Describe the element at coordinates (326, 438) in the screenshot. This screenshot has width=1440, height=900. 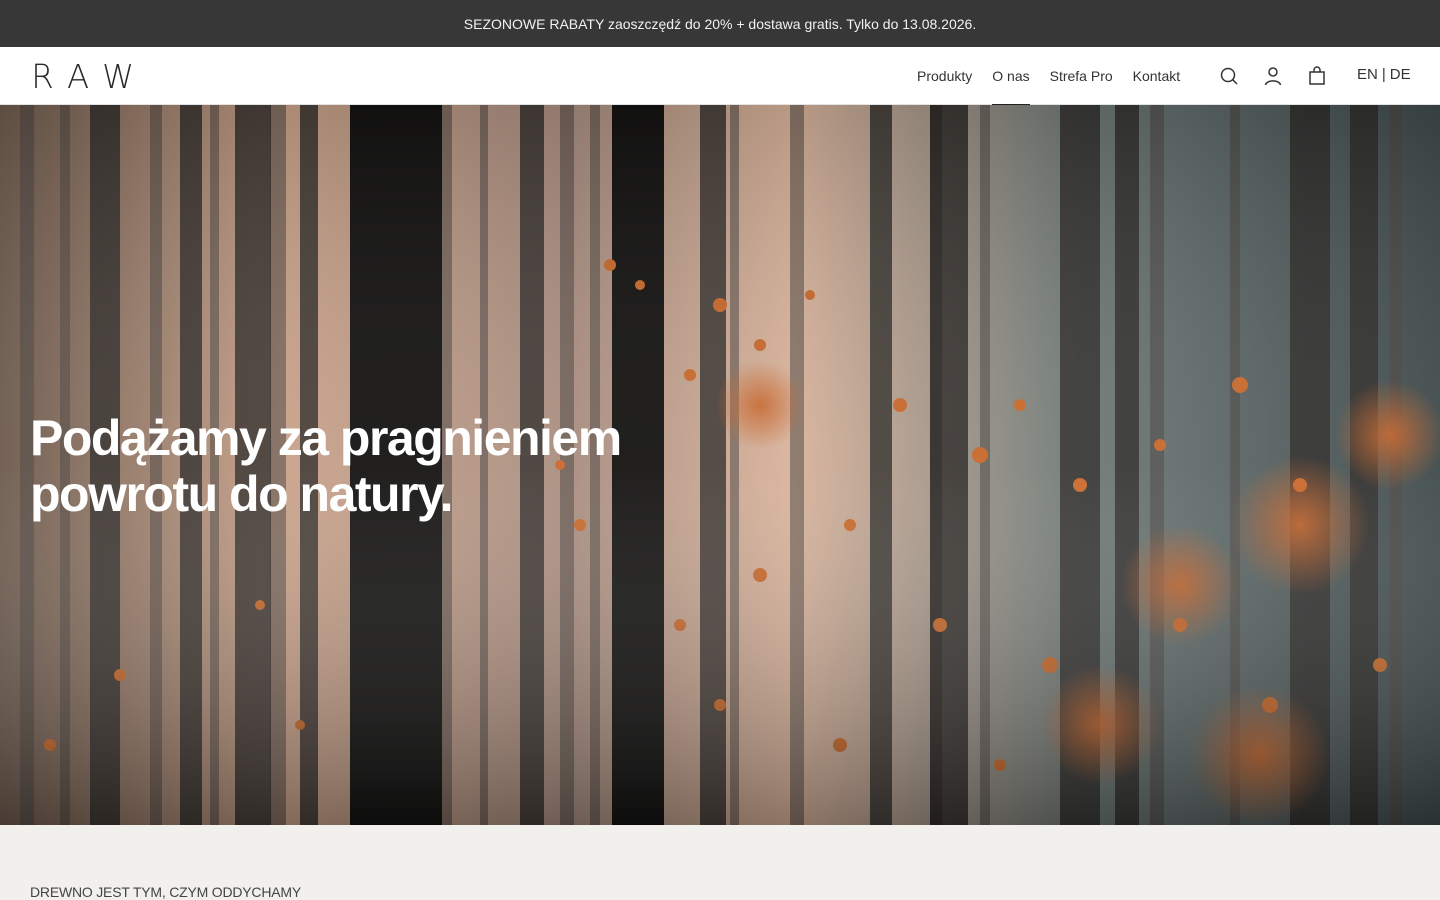
I see `hero-title-line-1: Podążamy za pragnieniem` at that location.